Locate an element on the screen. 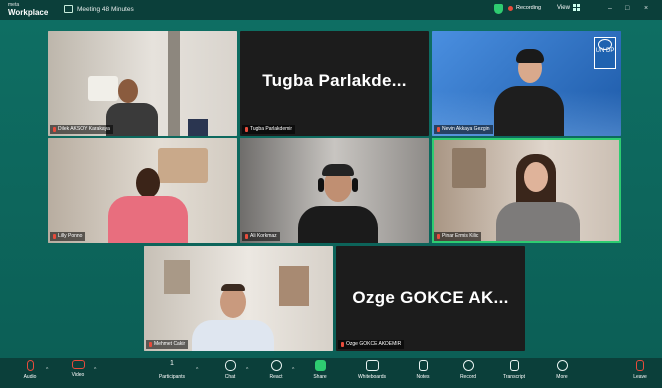 The height and width of the screenshot is (388, 662). participant-tile-4: Lilly Ponno is located at coordinates (142, 190).